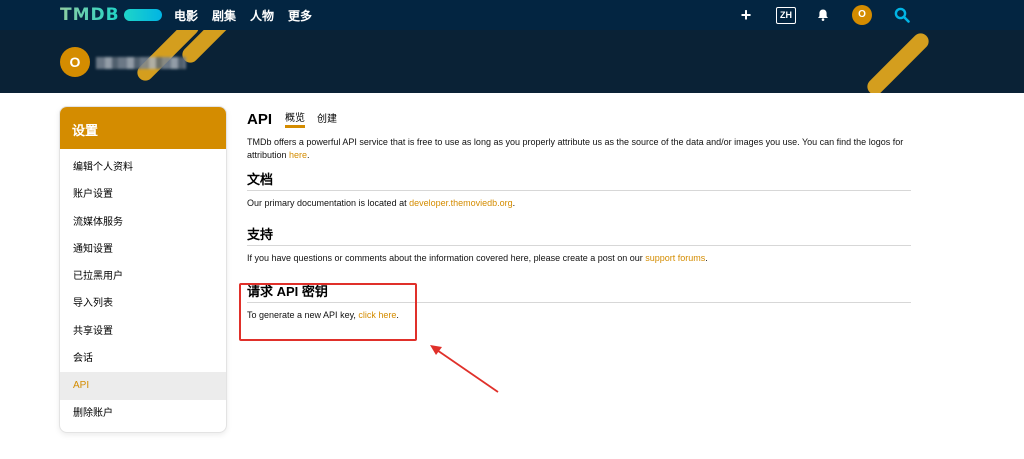 This screenshot has height=459, width=1024. I want to click on nav-item-movies: 电影, so click(186, 15).